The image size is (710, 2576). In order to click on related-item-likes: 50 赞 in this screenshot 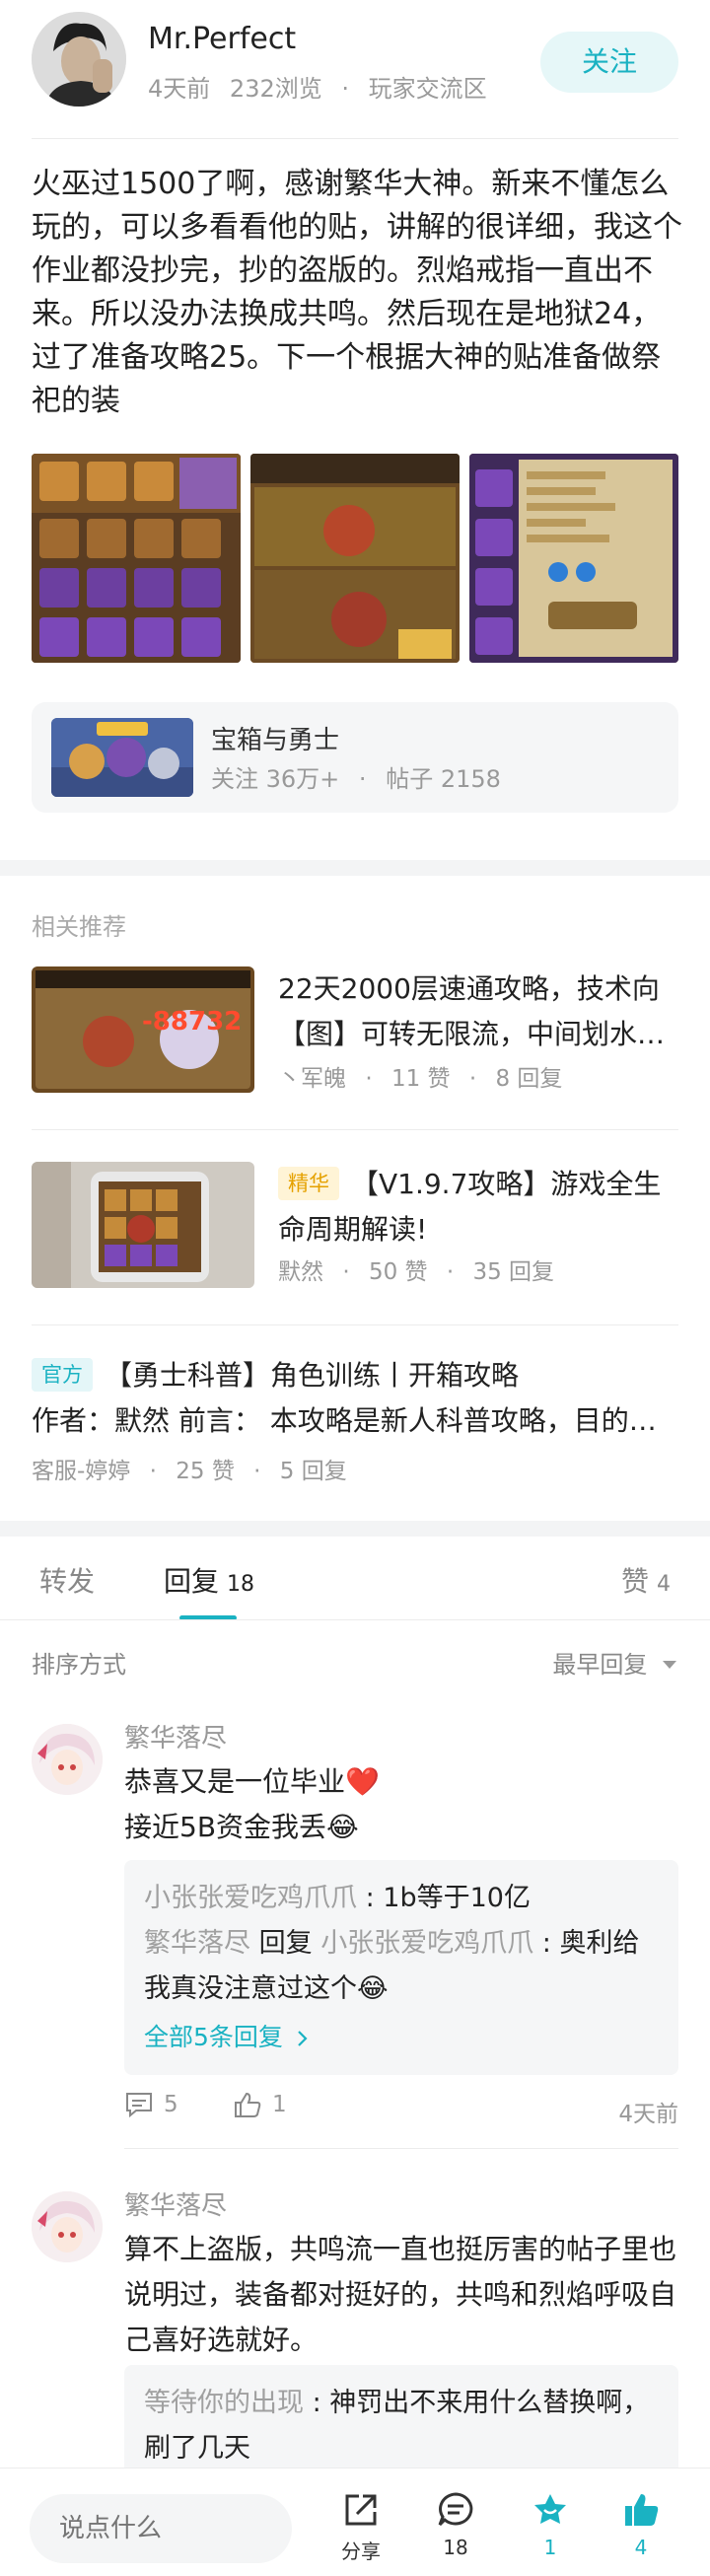, I will do `click(398, 1272)`.